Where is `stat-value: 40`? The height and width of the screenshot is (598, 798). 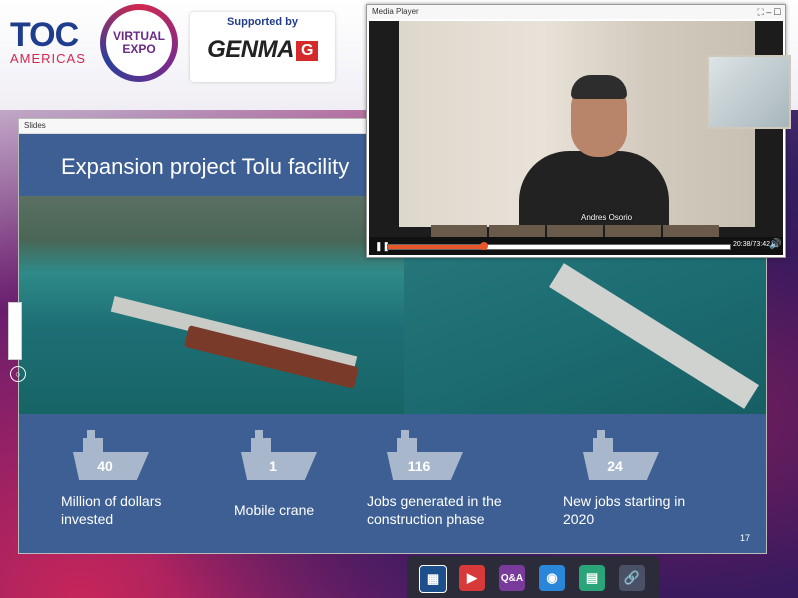
stat-value: 40 is located at coordinates (105, 466).